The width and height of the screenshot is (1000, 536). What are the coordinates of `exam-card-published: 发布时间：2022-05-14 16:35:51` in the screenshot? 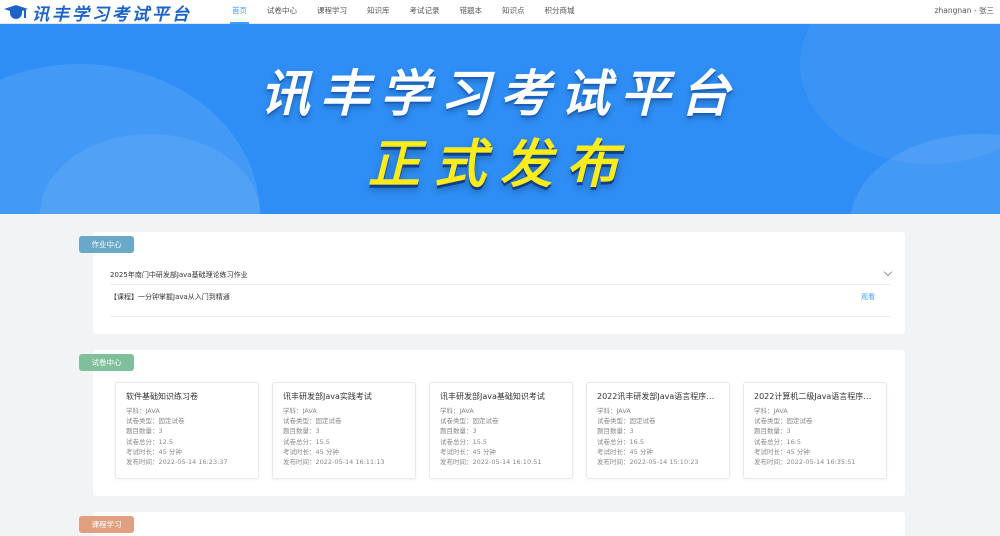 It's located at (805, 462).